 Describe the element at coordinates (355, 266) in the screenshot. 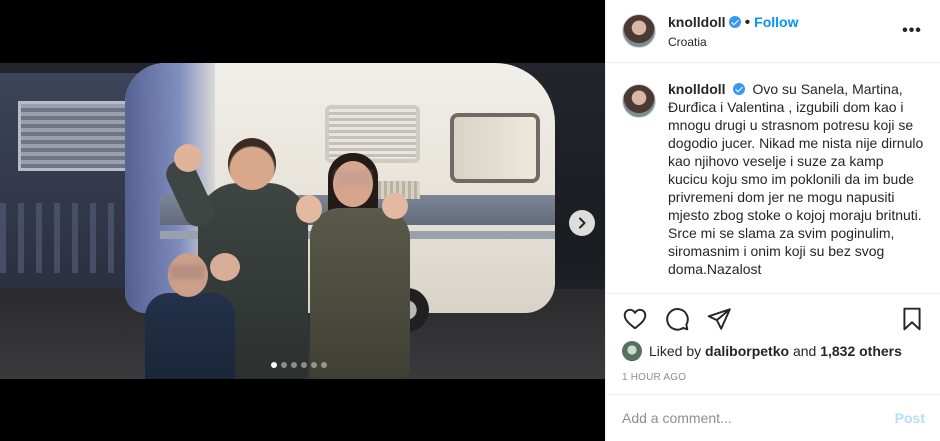

I see `person-girl` at that location.